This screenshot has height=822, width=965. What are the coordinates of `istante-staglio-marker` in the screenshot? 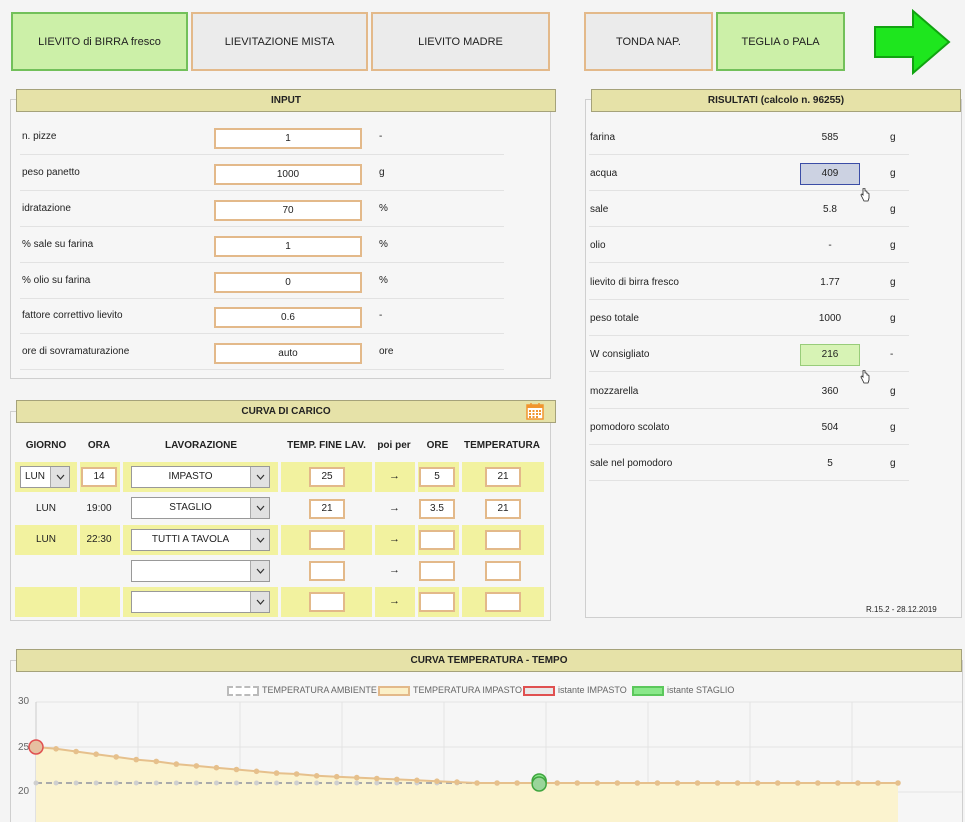 It's located at (539, 784).